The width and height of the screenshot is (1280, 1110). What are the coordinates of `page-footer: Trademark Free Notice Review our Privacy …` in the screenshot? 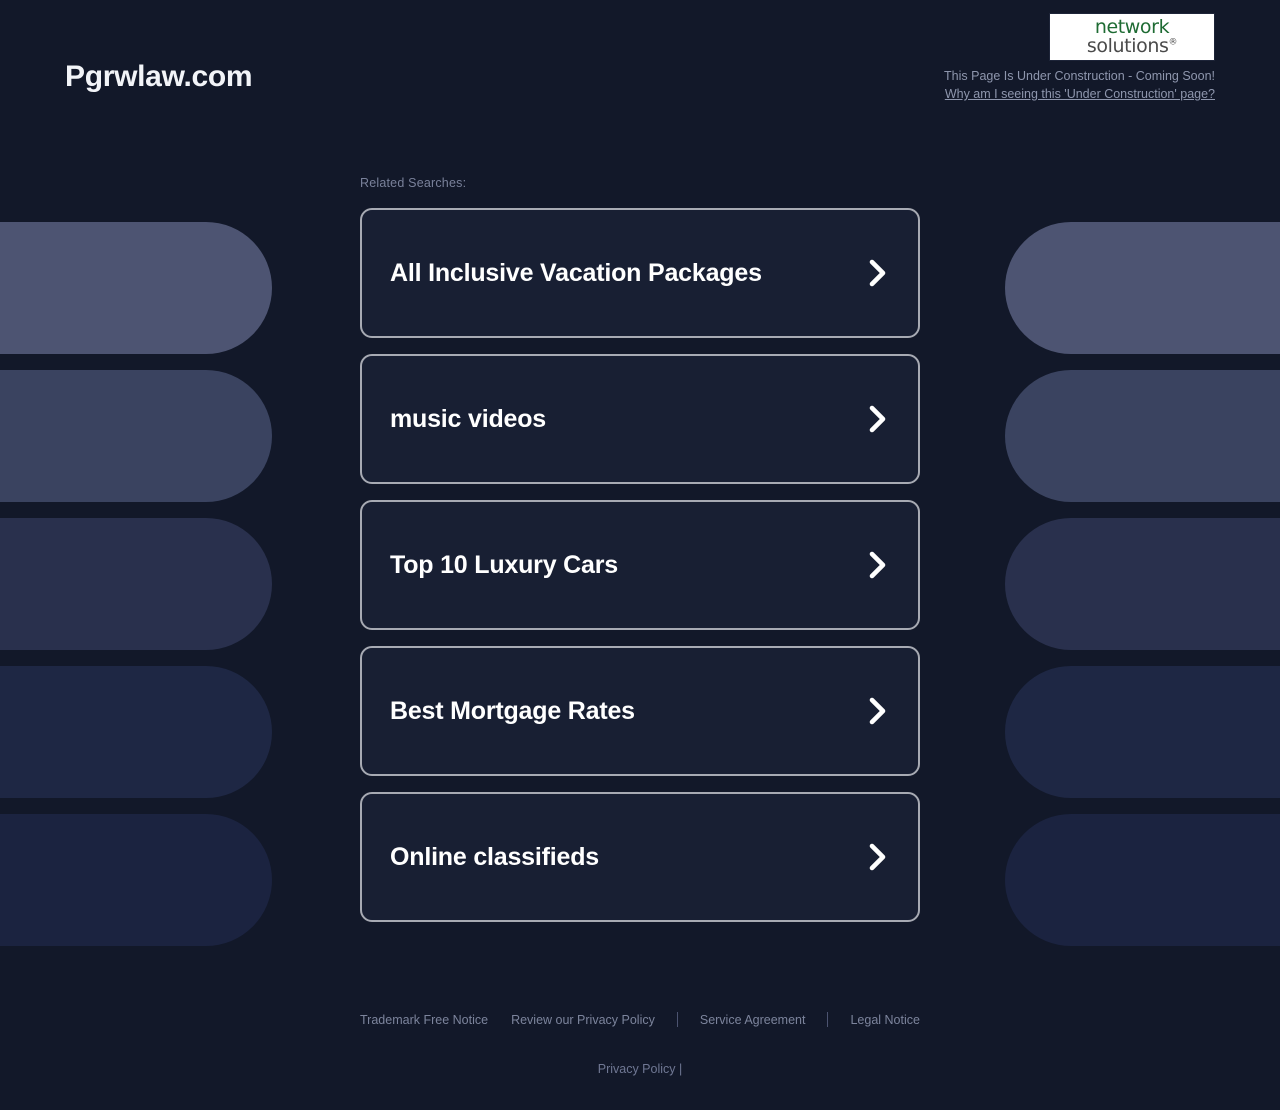 It's located at (640, 1044).